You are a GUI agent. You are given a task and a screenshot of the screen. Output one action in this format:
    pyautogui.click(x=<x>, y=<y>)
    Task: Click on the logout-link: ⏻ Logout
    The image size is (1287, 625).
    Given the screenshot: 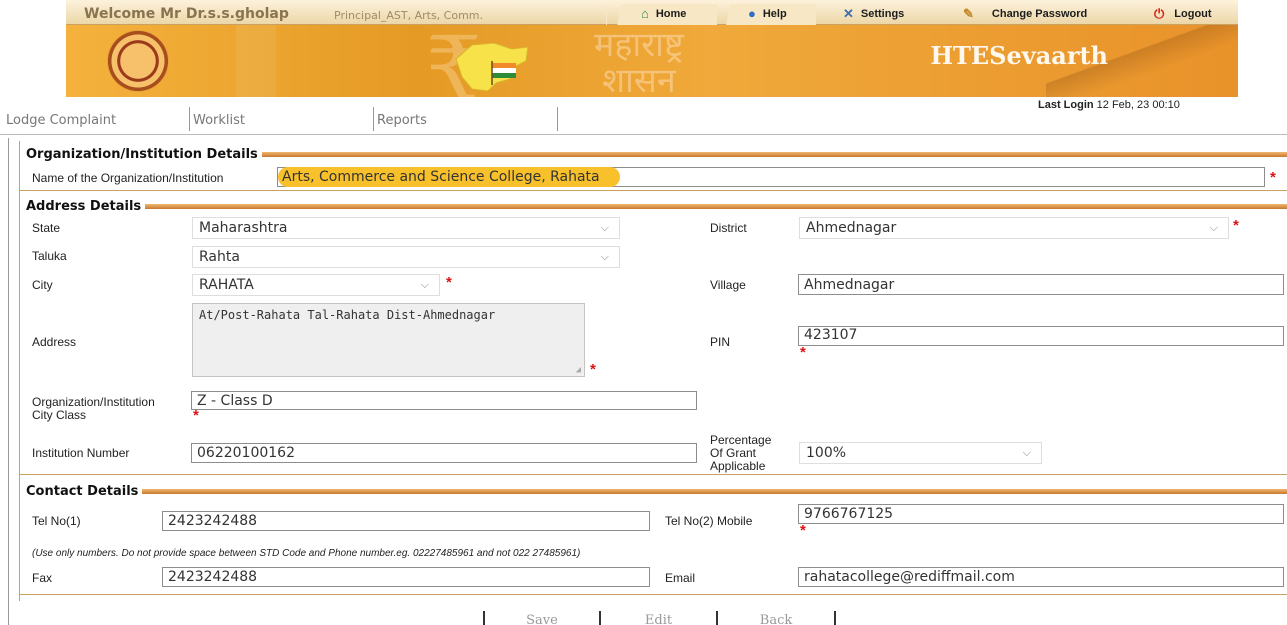 What is the action you would take?
    pyautogui.click(x=1183, y=14)
    